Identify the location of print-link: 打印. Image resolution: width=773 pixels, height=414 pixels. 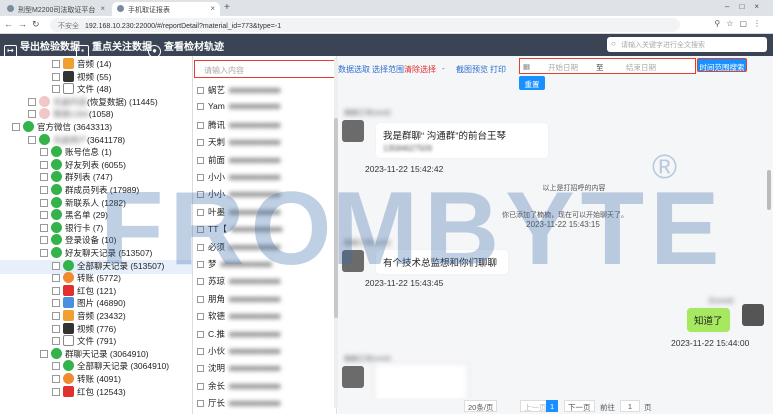
(498, 69).